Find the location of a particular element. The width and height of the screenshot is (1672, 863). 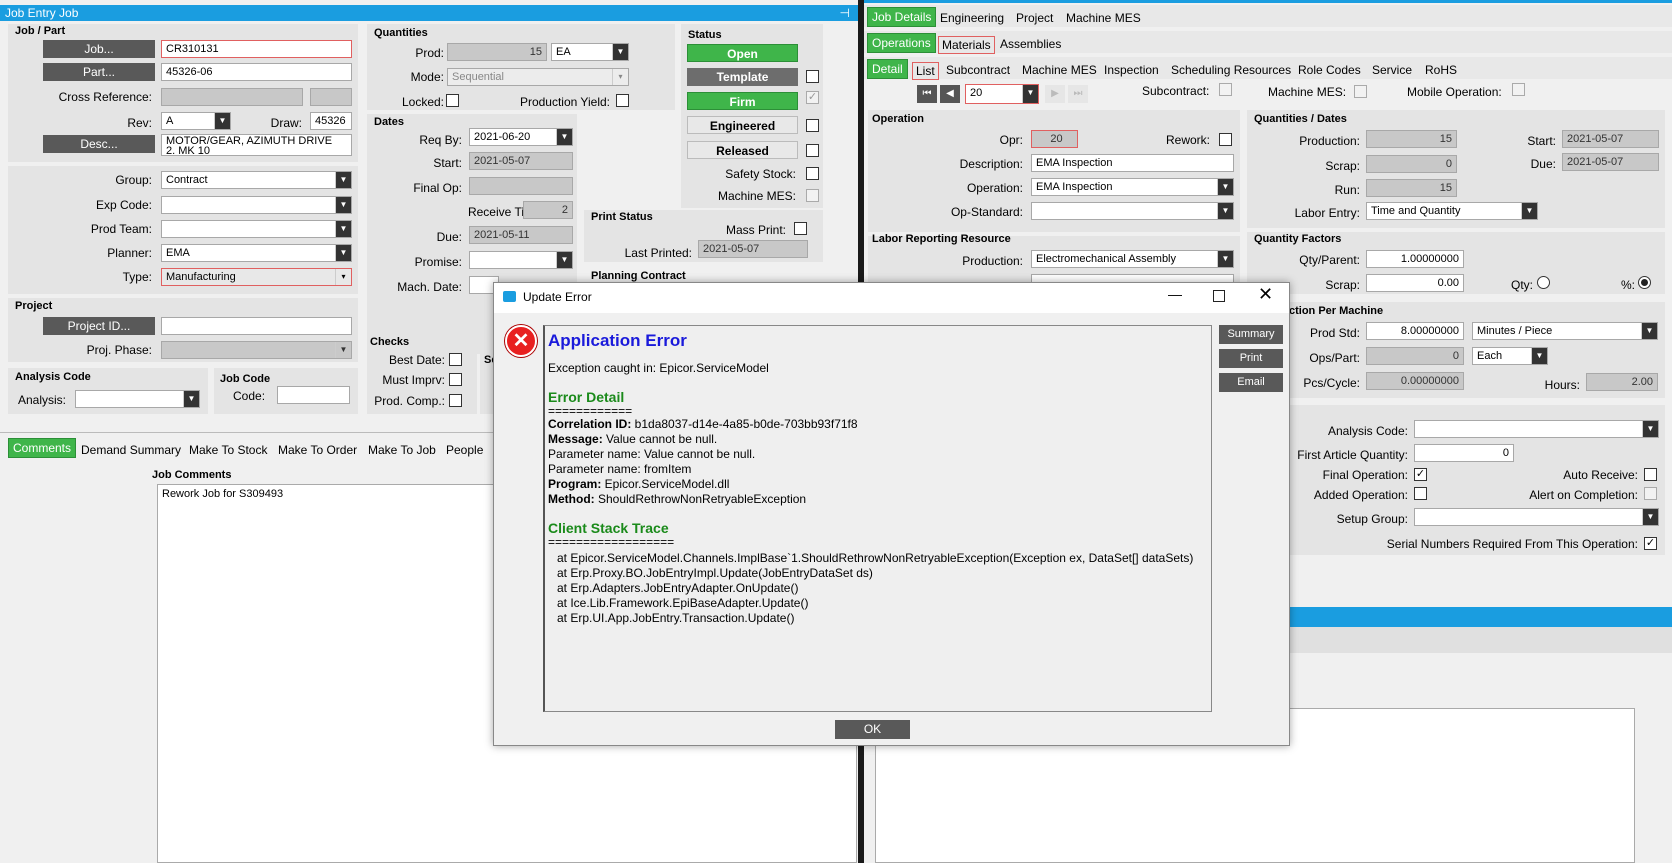

template-status-button: Template is located at coordinates (742, 77).